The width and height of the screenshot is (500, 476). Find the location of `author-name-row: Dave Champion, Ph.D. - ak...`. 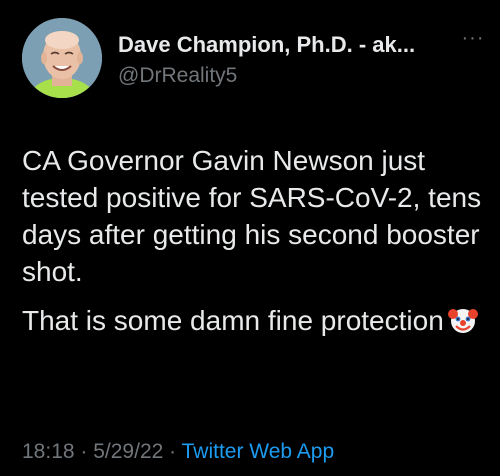

author-name-row: Dave Champion, Ph.D. - ak... is located at coordinates (288, 45).